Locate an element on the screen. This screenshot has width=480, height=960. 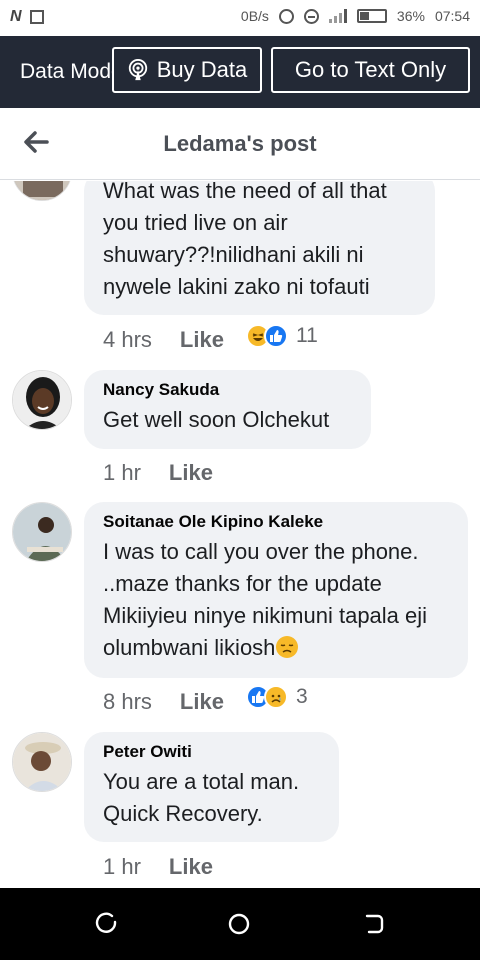
battery-percent: 36% is located at coordinates (410, 16).